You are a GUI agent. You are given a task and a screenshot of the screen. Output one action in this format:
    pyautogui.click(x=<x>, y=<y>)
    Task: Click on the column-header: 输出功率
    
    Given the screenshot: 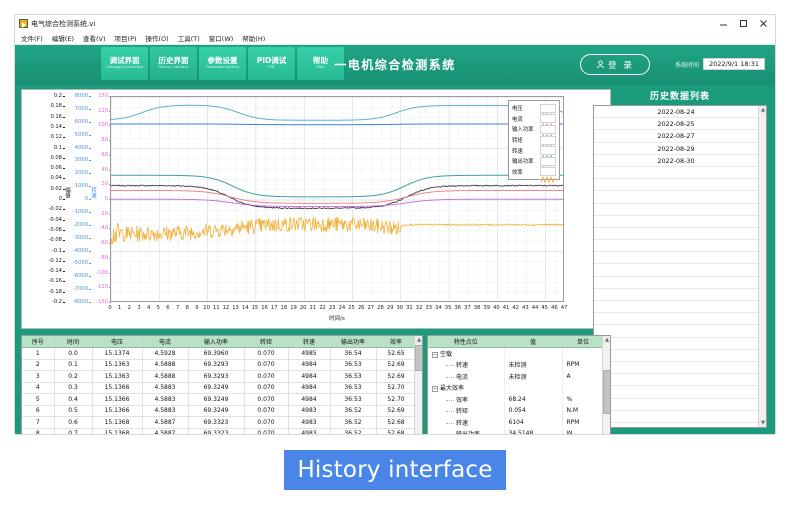 What is the action you would take?
    pyautogui.click(x=353, y=342)
    